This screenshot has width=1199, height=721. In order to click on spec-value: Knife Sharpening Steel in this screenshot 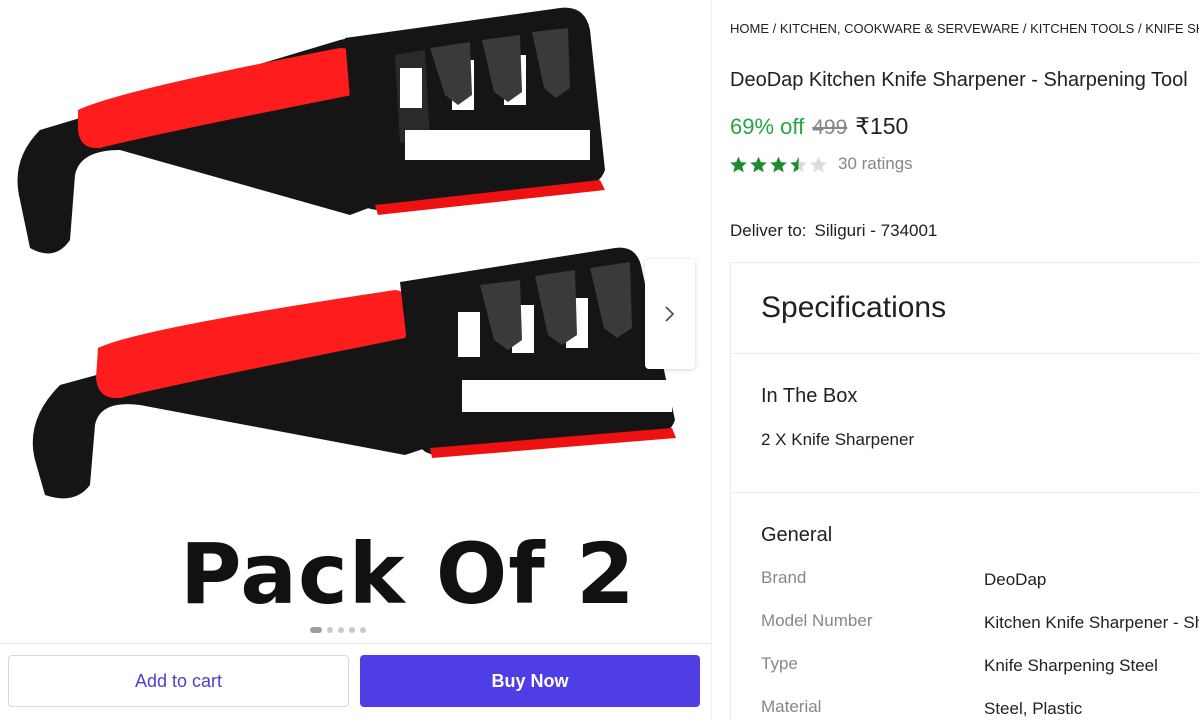, I will do `click(1071, 665)`.